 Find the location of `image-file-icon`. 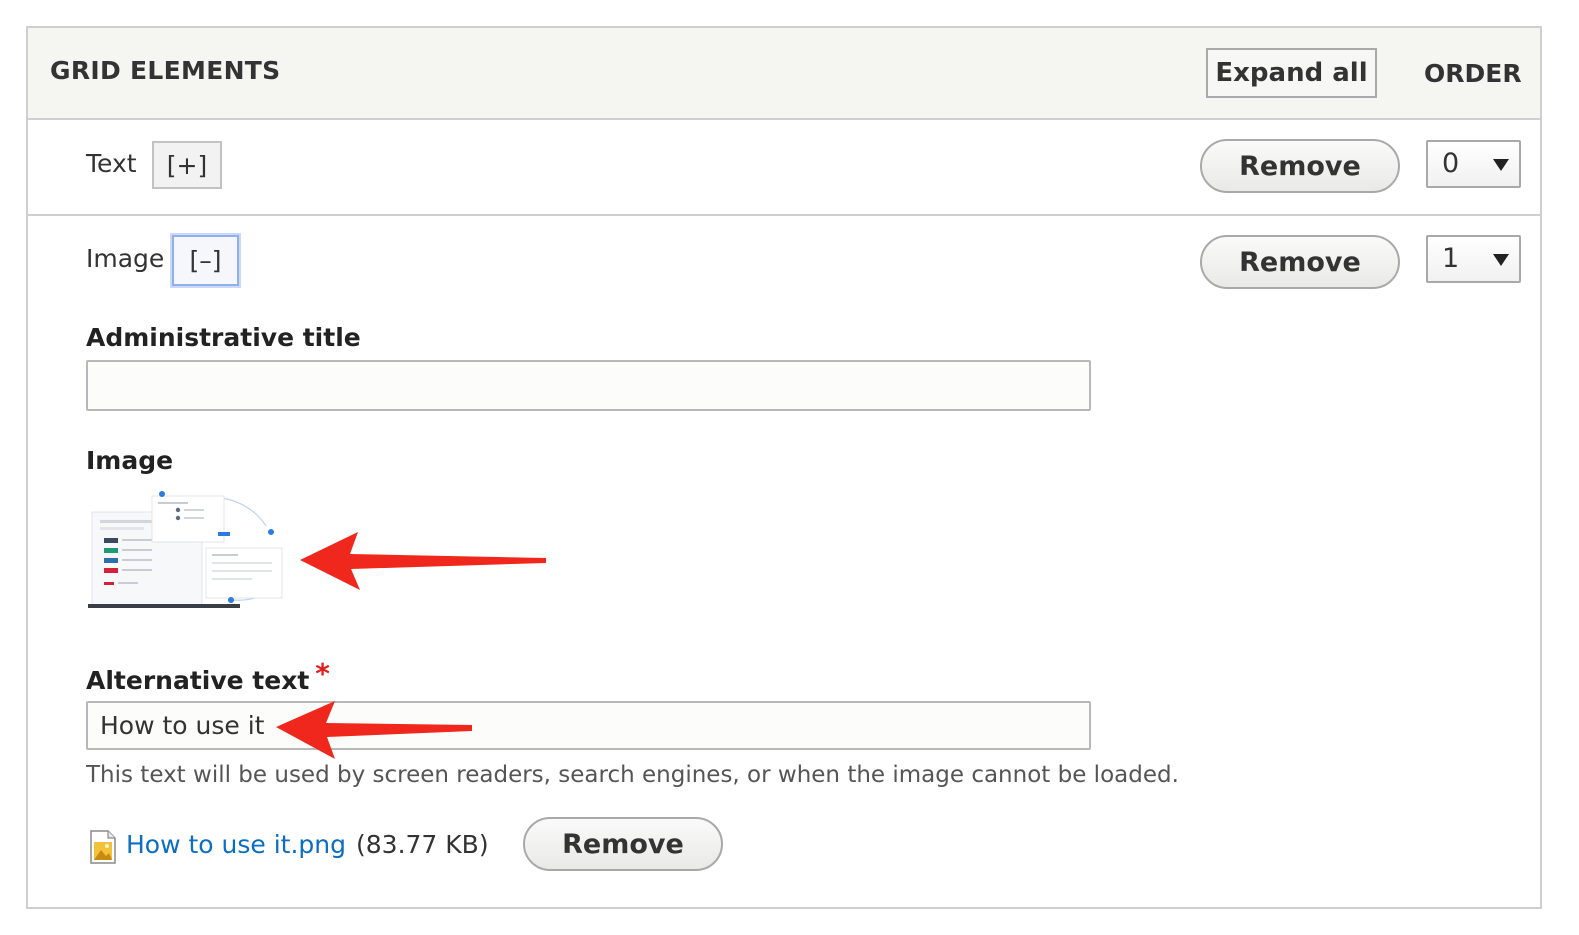

image-file-icon is located at coordinates (103, 847).